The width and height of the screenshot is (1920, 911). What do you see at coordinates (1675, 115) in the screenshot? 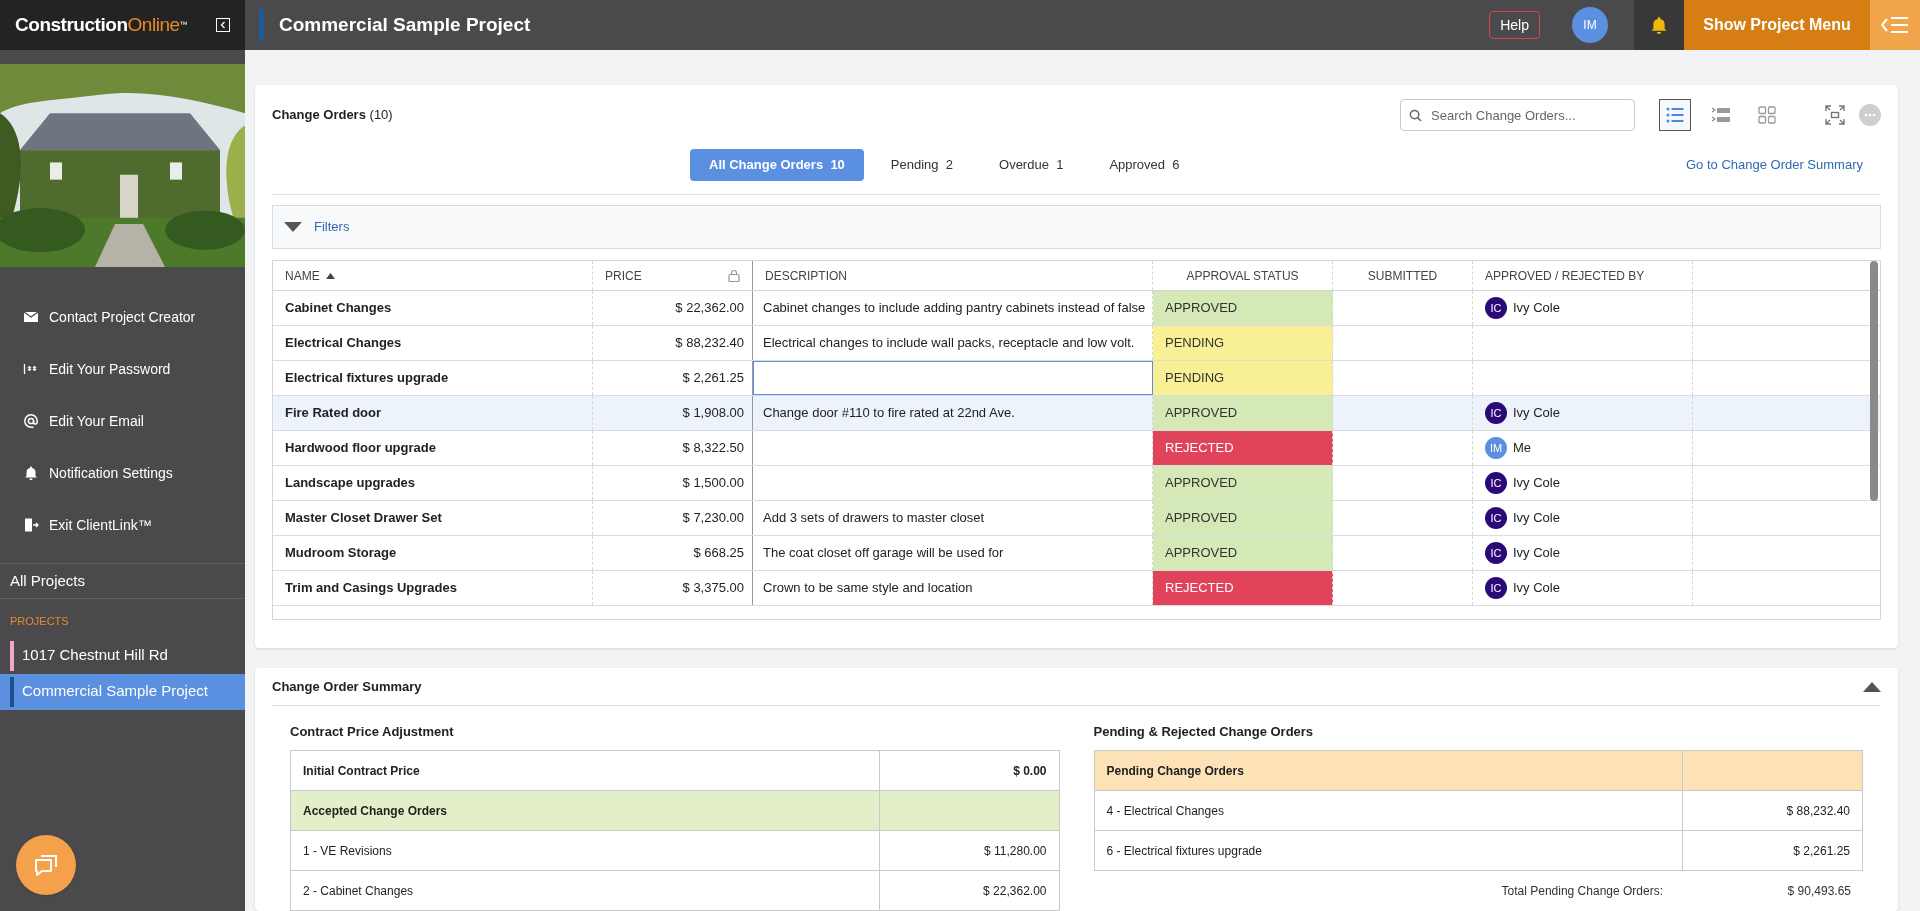
I see `view-mode-button` at bounding box center [1675, 115].